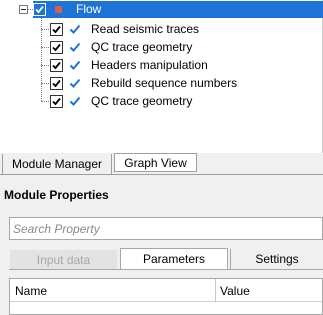  Describe the element at coordinates (31, 291) in the screenshot. I see `column-header-name: Name` at that location.